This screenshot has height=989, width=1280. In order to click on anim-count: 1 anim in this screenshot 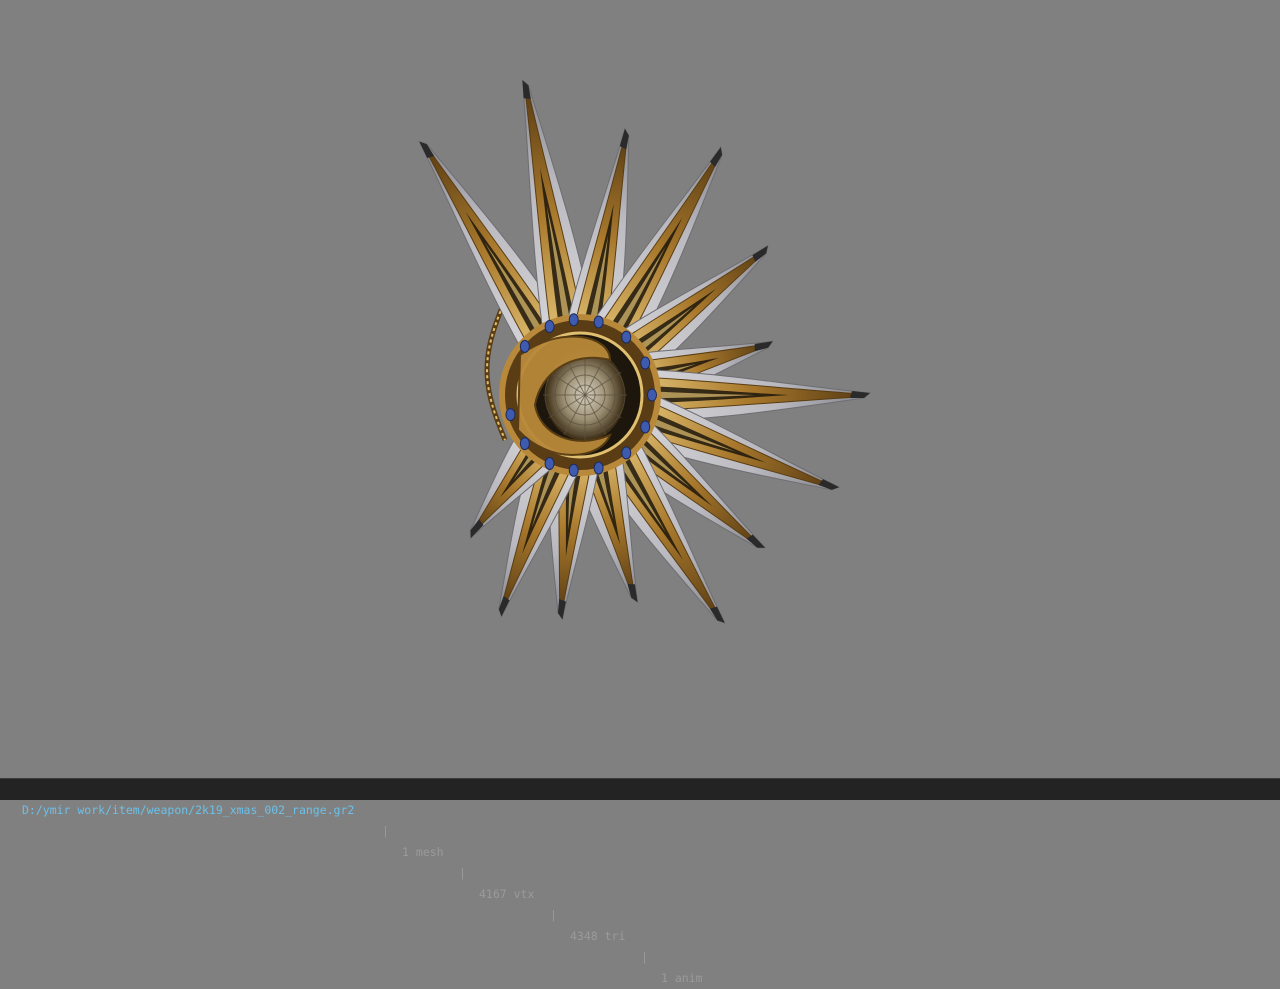, I will do `click(682, 978)`.